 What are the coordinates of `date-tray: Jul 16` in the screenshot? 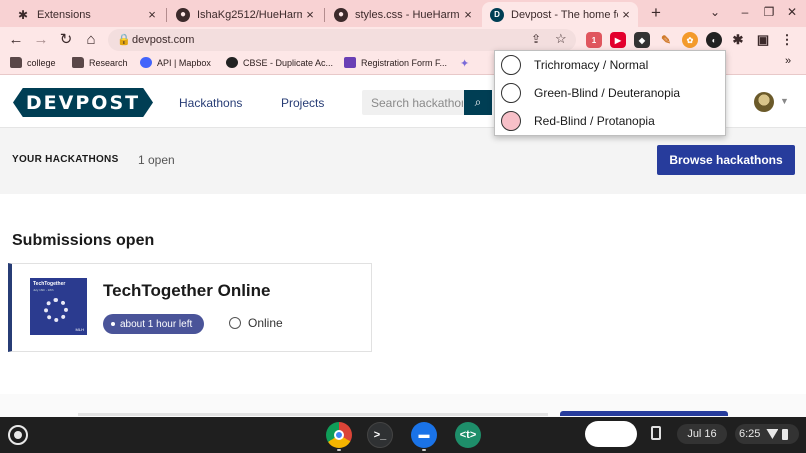 It's located at (702, 434).